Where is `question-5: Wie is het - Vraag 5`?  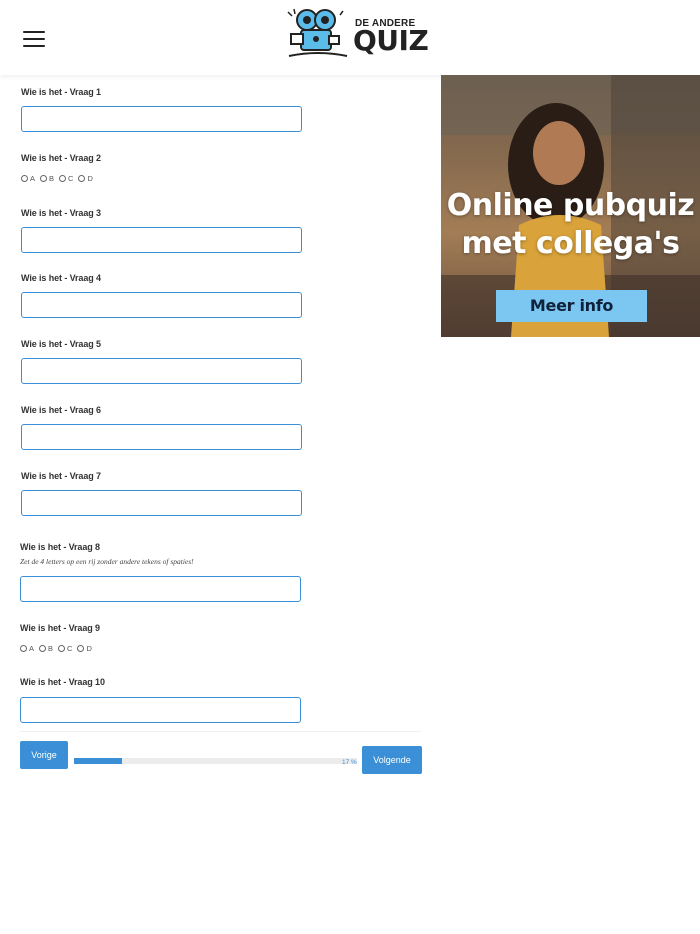 question-5: Wie is het - Vraag 5 is located at coordinates (61, 344).